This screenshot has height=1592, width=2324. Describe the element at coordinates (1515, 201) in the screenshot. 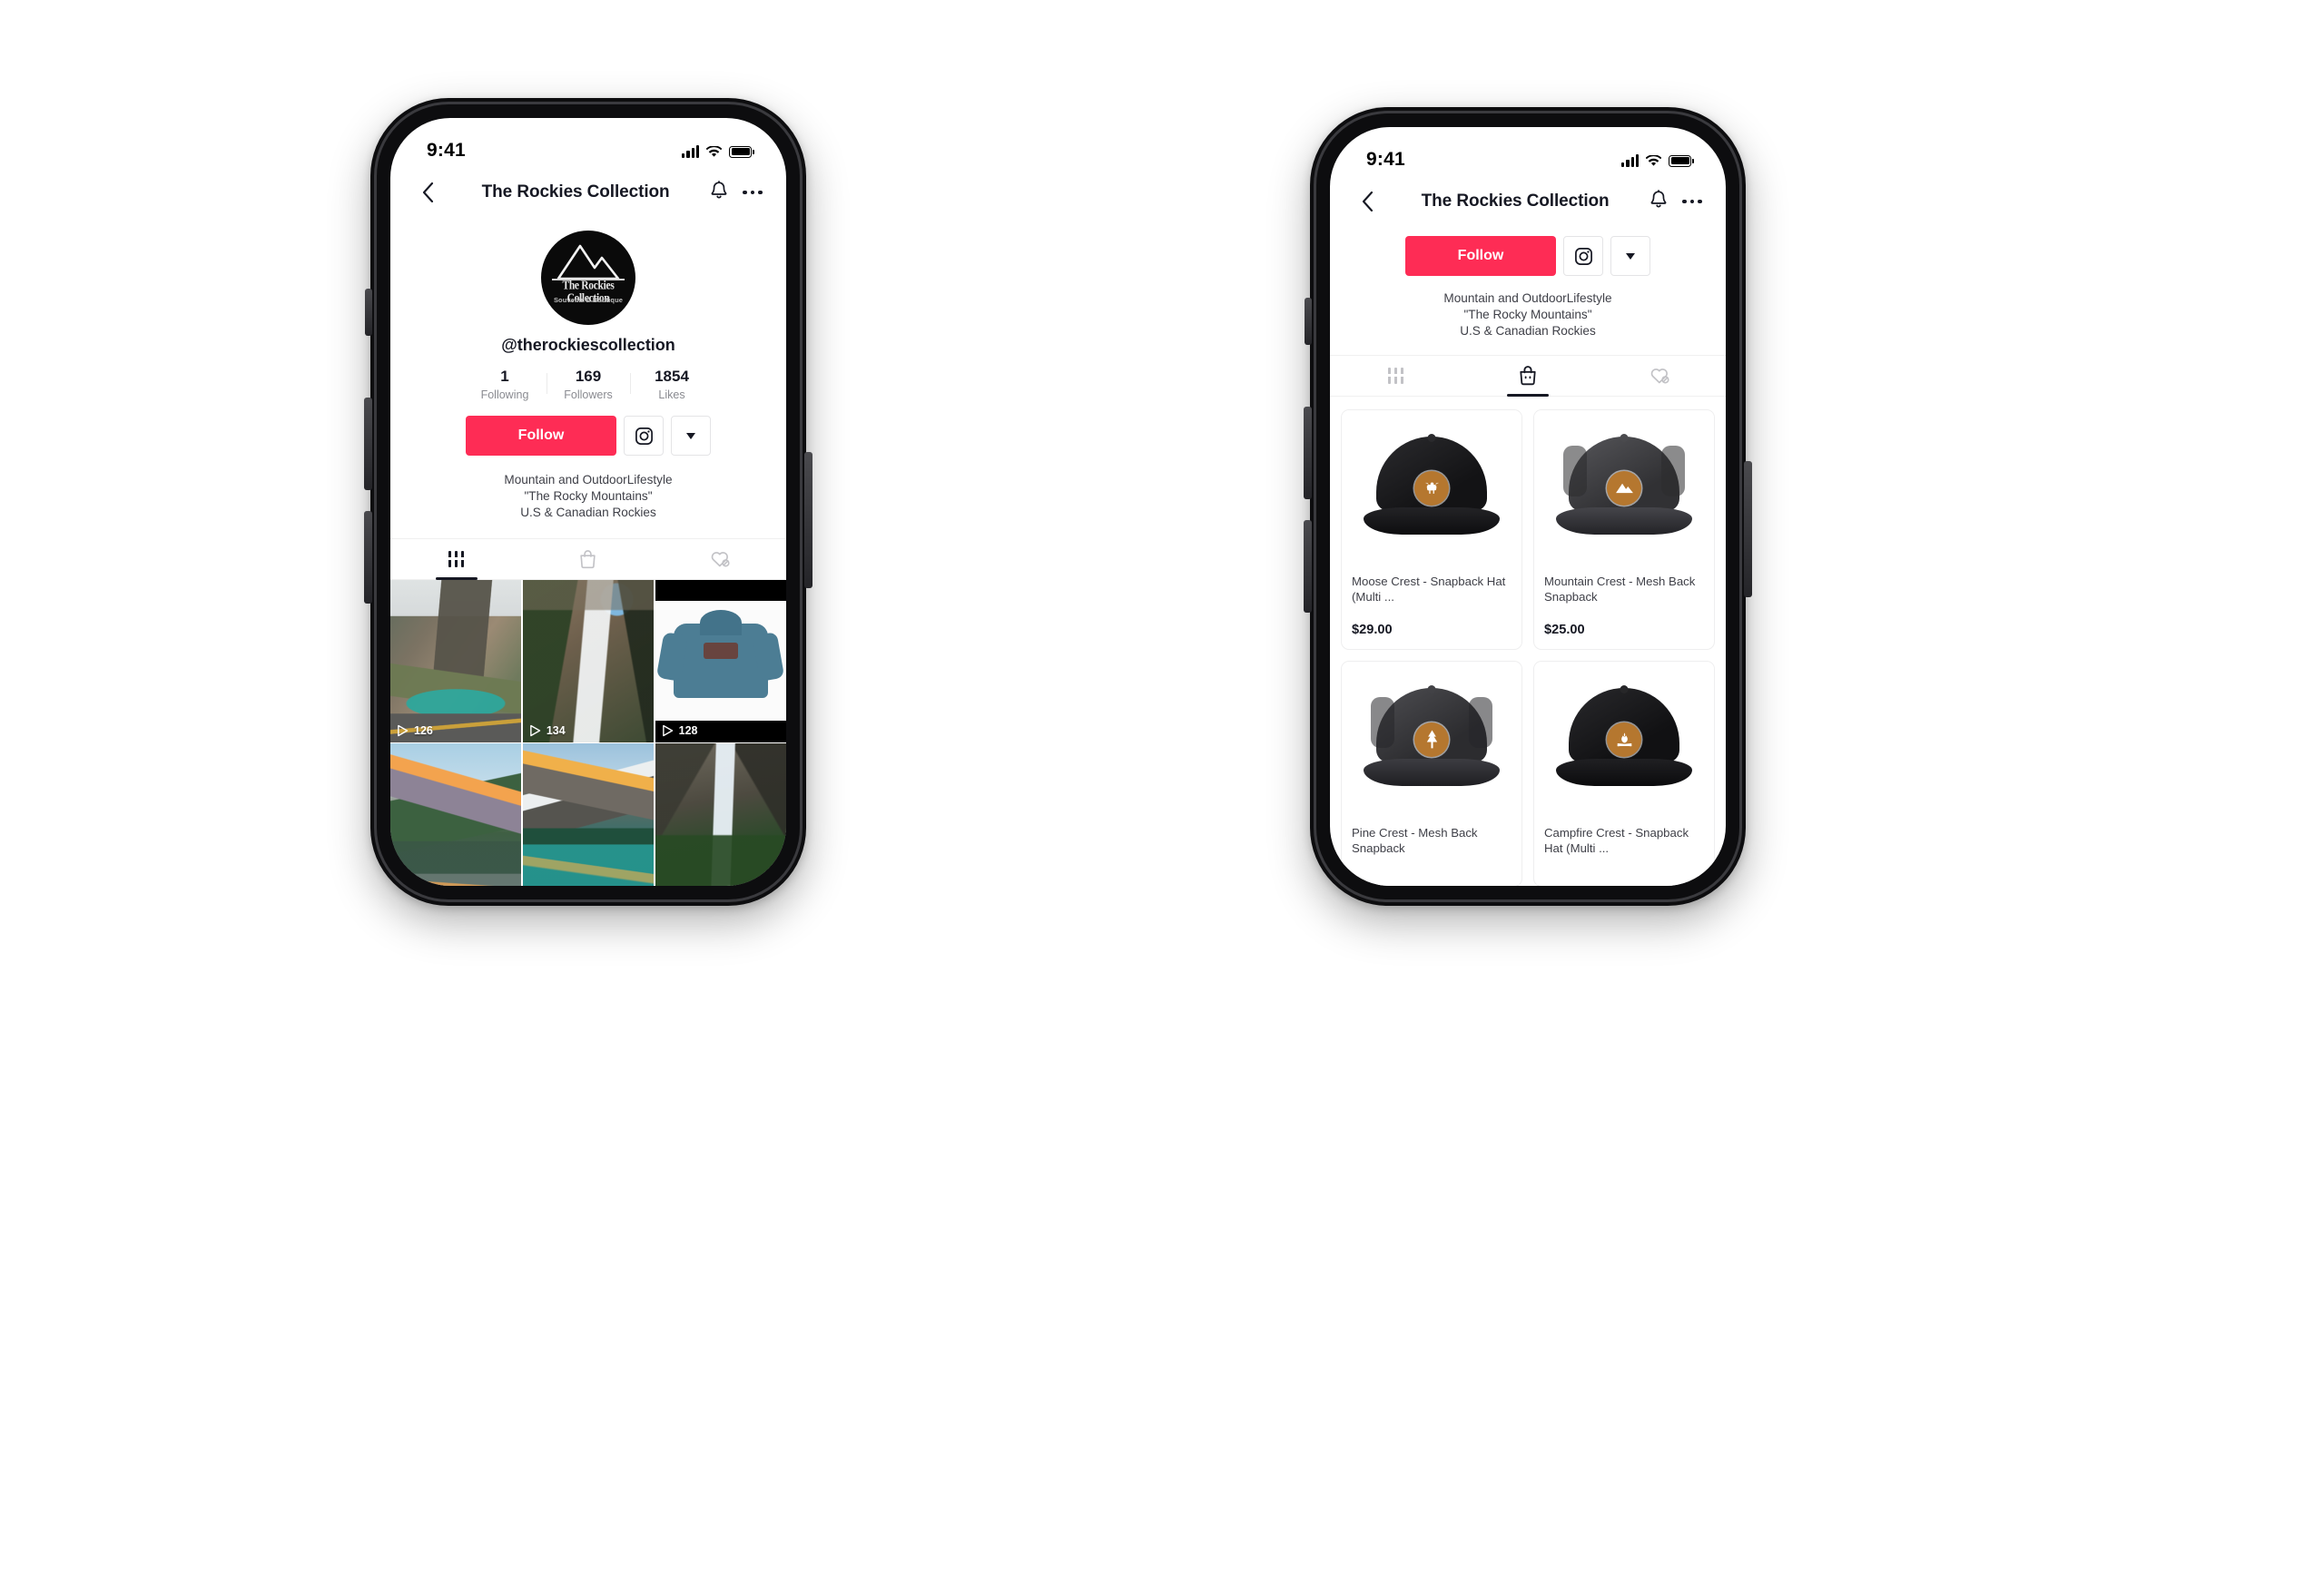

I see `page-title: The Rockies Collection` at that location.